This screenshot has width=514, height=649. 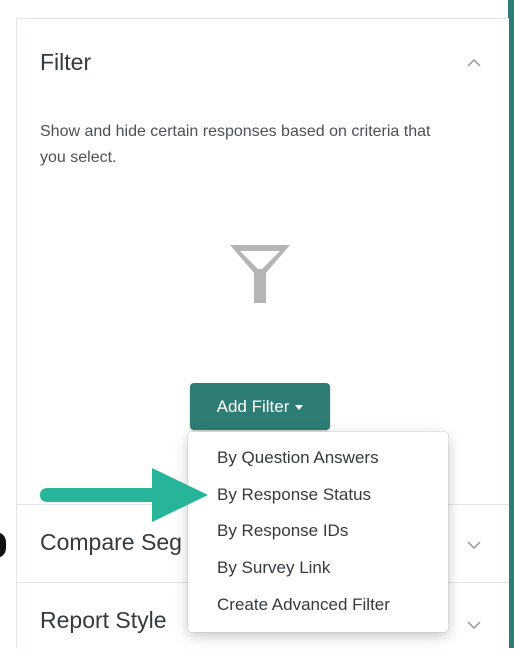 I want to click on menu-item-by-response-status: By Response Status, so click(x=294, y=495).